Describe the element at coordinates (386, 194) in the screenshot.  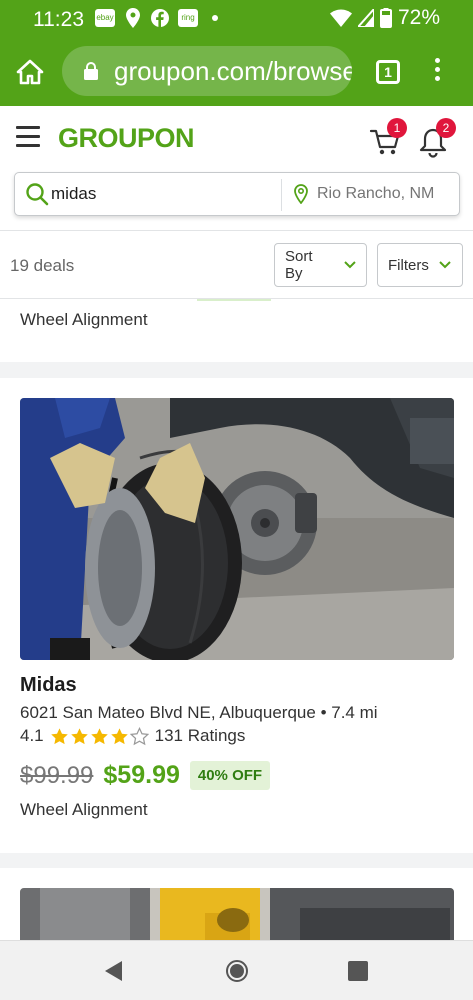
I see `location-input` at that location.